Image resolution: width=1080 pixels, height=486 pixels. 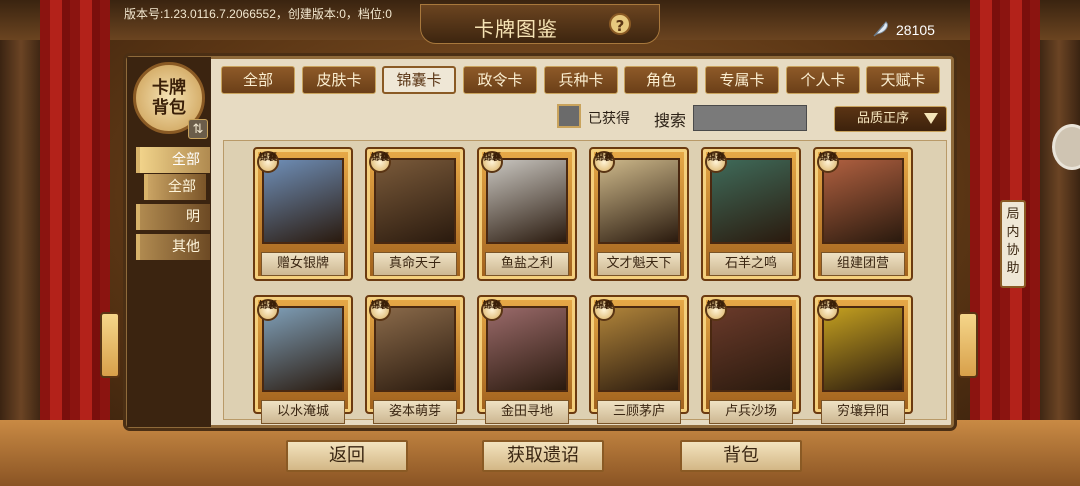 What do you see at coordinates (903, 80) in the screenshot?
I see `tab-talent: 天赋卡` at bounding box center [903, 80].